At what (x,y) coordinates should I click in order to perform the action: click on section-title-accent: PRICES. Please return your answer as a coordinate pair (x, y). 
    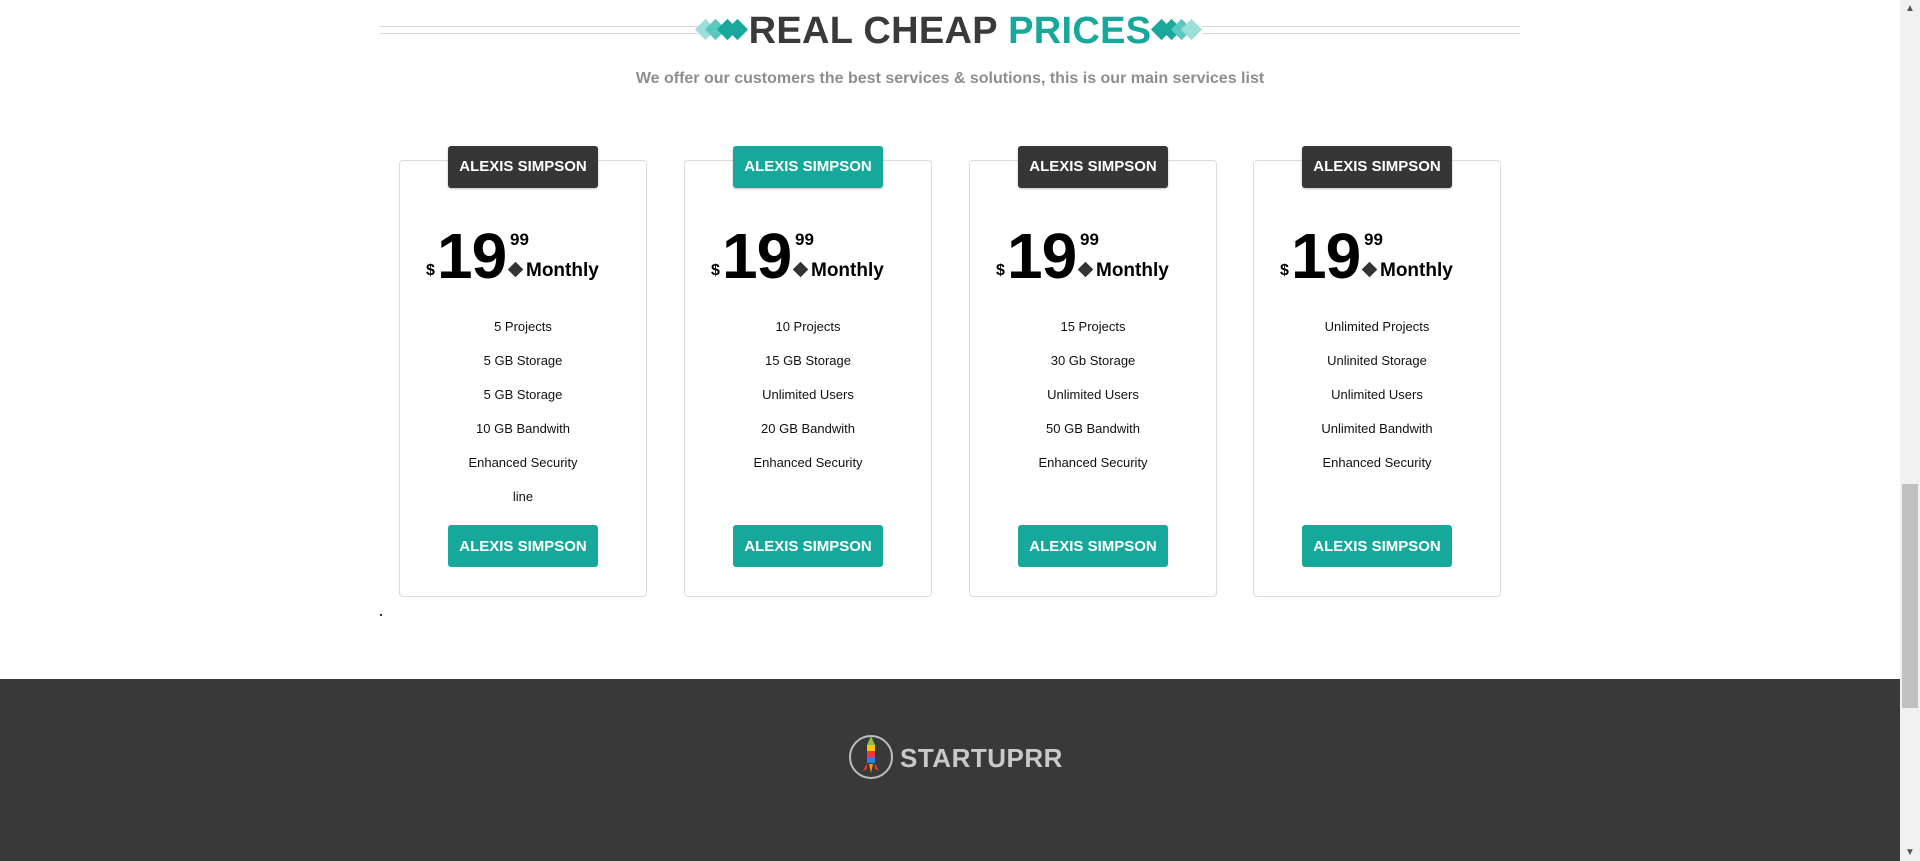
    Looking at the image, I should click on (1080, 31).